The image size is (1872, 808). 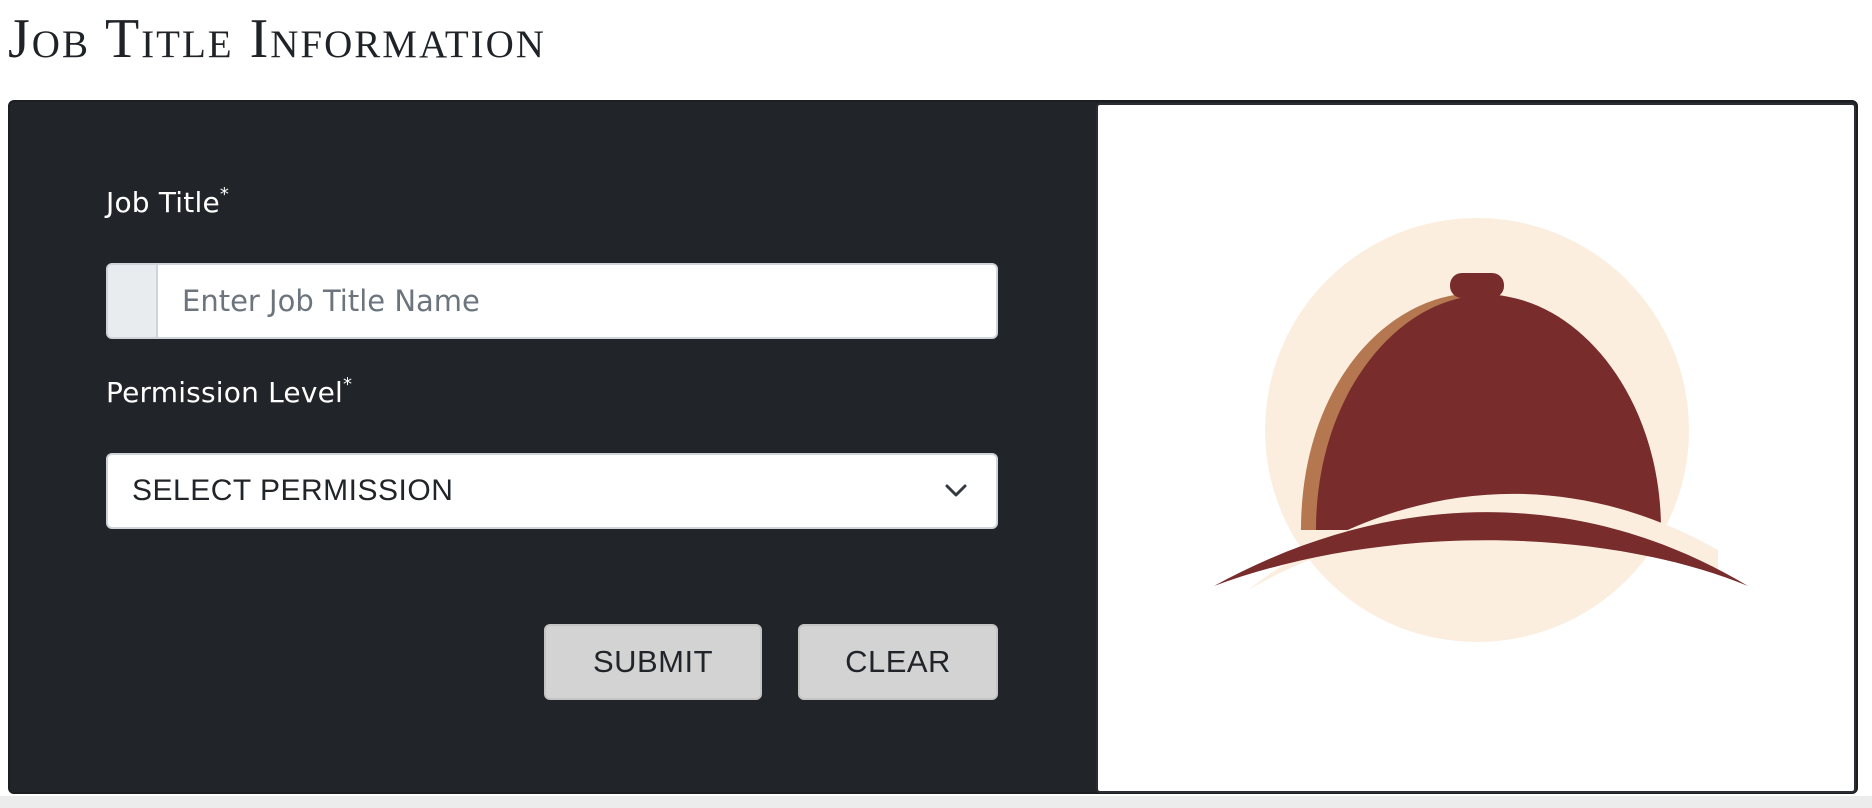 What do you see at coordinates (163, 202) in the screenshot?
I see `job-title-label-text: Job Title` at bounding box center [163, 202].